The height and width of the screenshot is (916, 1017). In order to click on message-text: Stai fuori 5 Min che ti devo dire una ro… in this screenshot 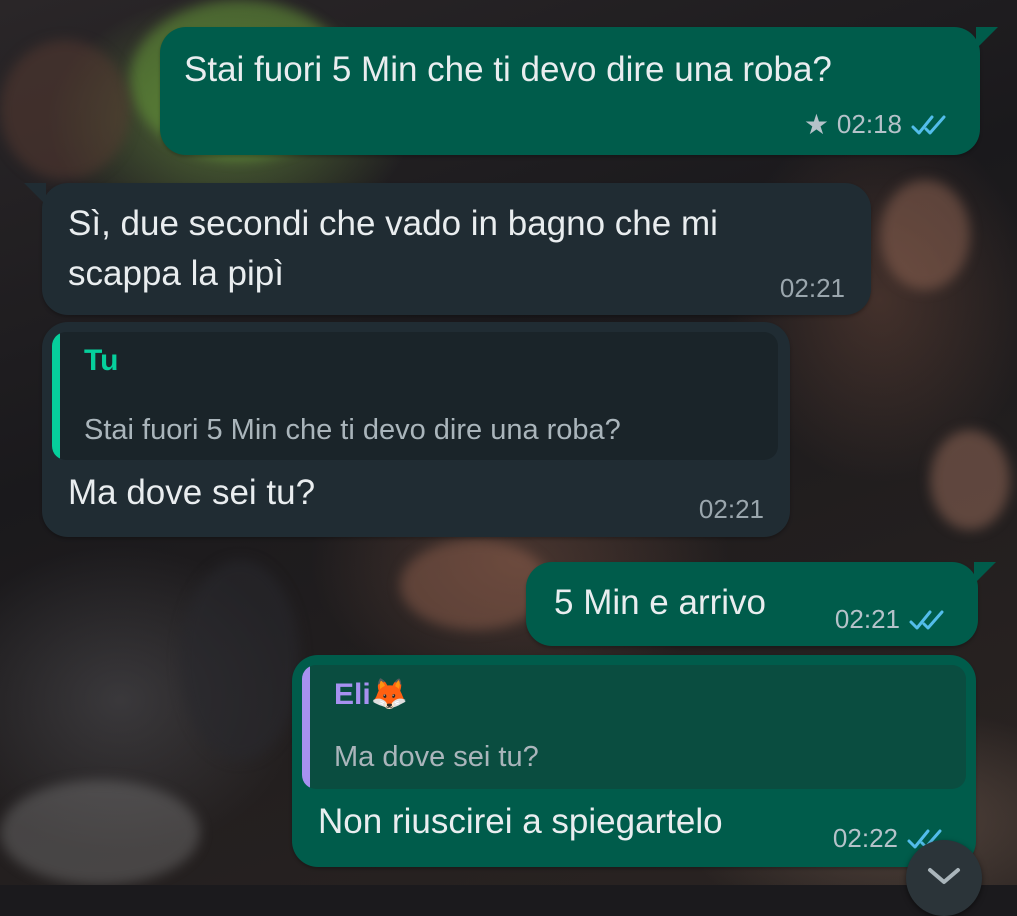, I will do `click(508, 69)`.